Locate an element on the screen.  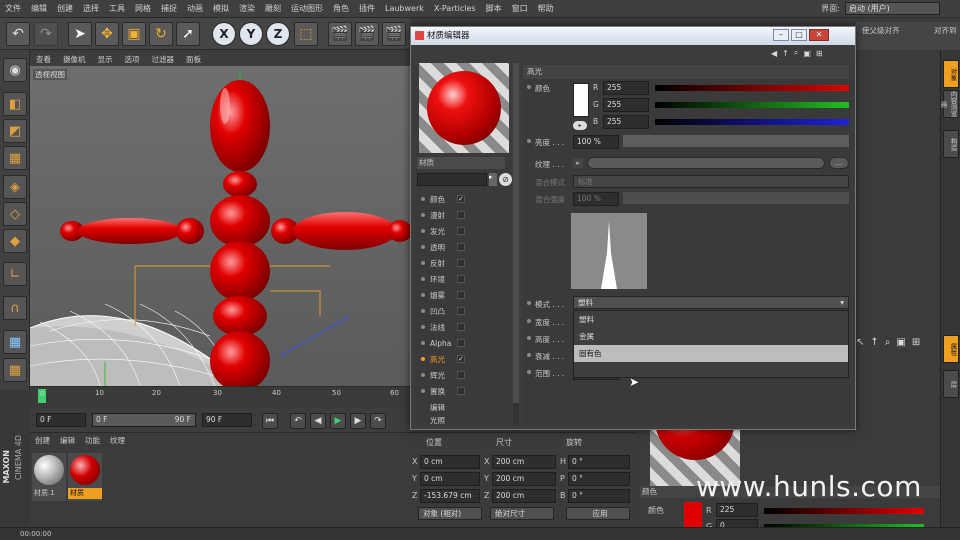
select-arrow-icon: ➤ is located at coordinates (80, 34).